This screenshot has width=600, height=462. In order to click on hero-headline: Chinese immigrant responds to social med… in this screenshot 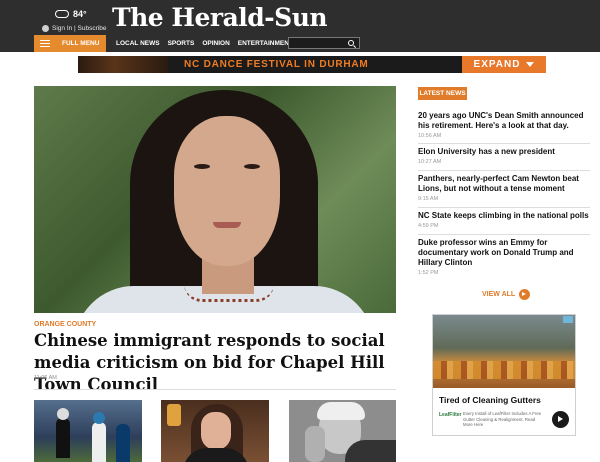, I will do `click(215, 363)`.